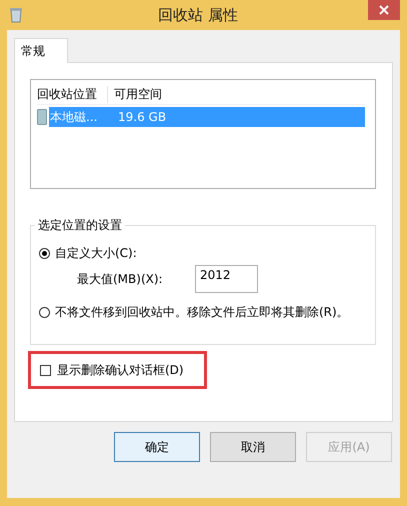 This screenshot has height=506, width=407. What do you see at coordinates (226, 279) in the screenshot?
I see `input-field: 2012` at bounding box center [226, 279].